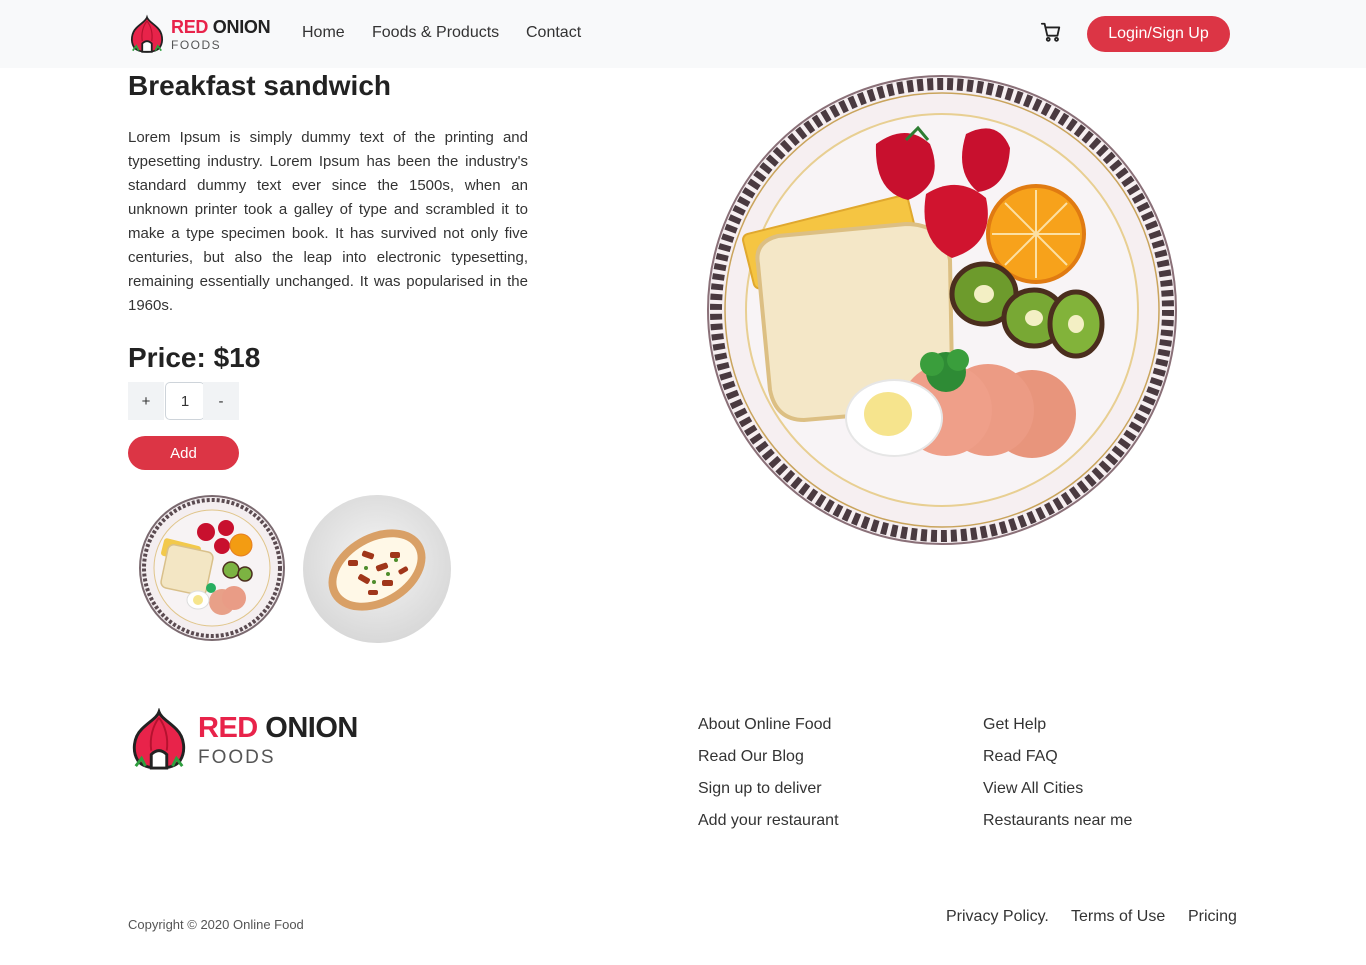  I want to click on brand-name: RED ONION, so click(221, 27).